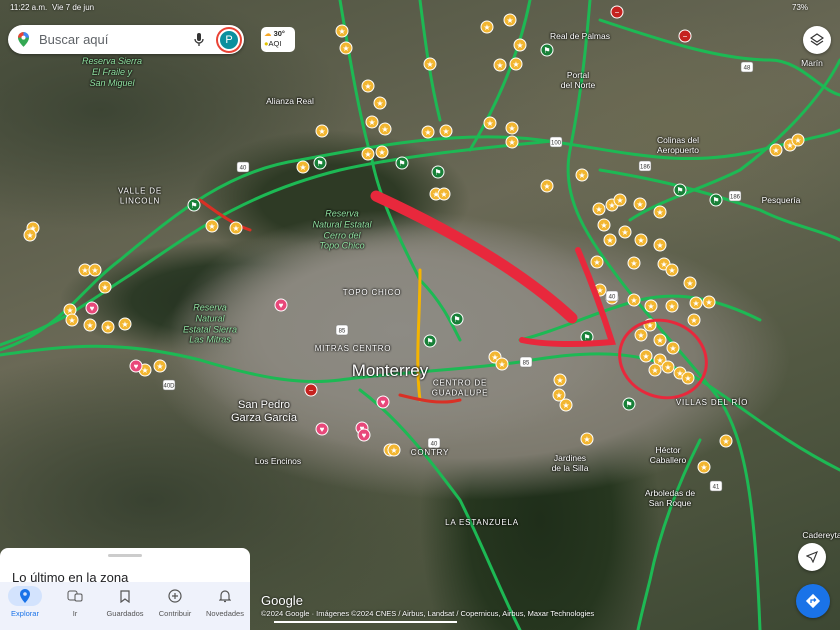 This screenshot has width=840, height=630. What do you see at coordinates (460, 387) in the screenshot?
I see `map-label: CENTRO DE GUADALUPE` at bounding box center [460, 387].